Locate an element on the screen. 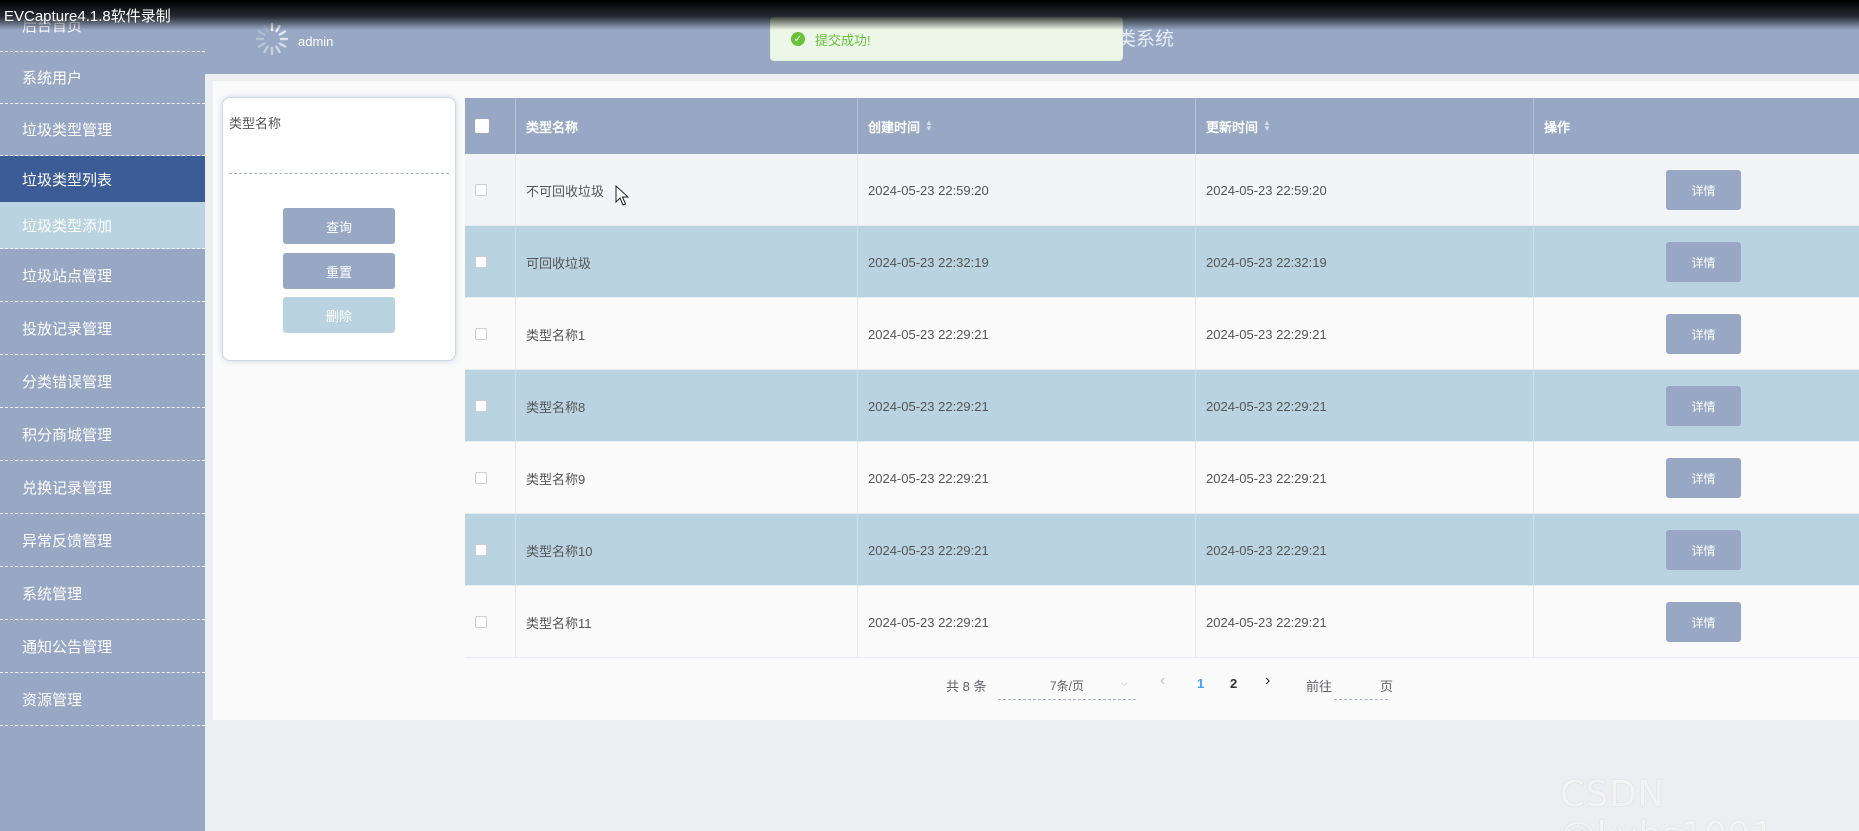  chevron-down-icon: ⌵ is located at coordinates (1124, 683).